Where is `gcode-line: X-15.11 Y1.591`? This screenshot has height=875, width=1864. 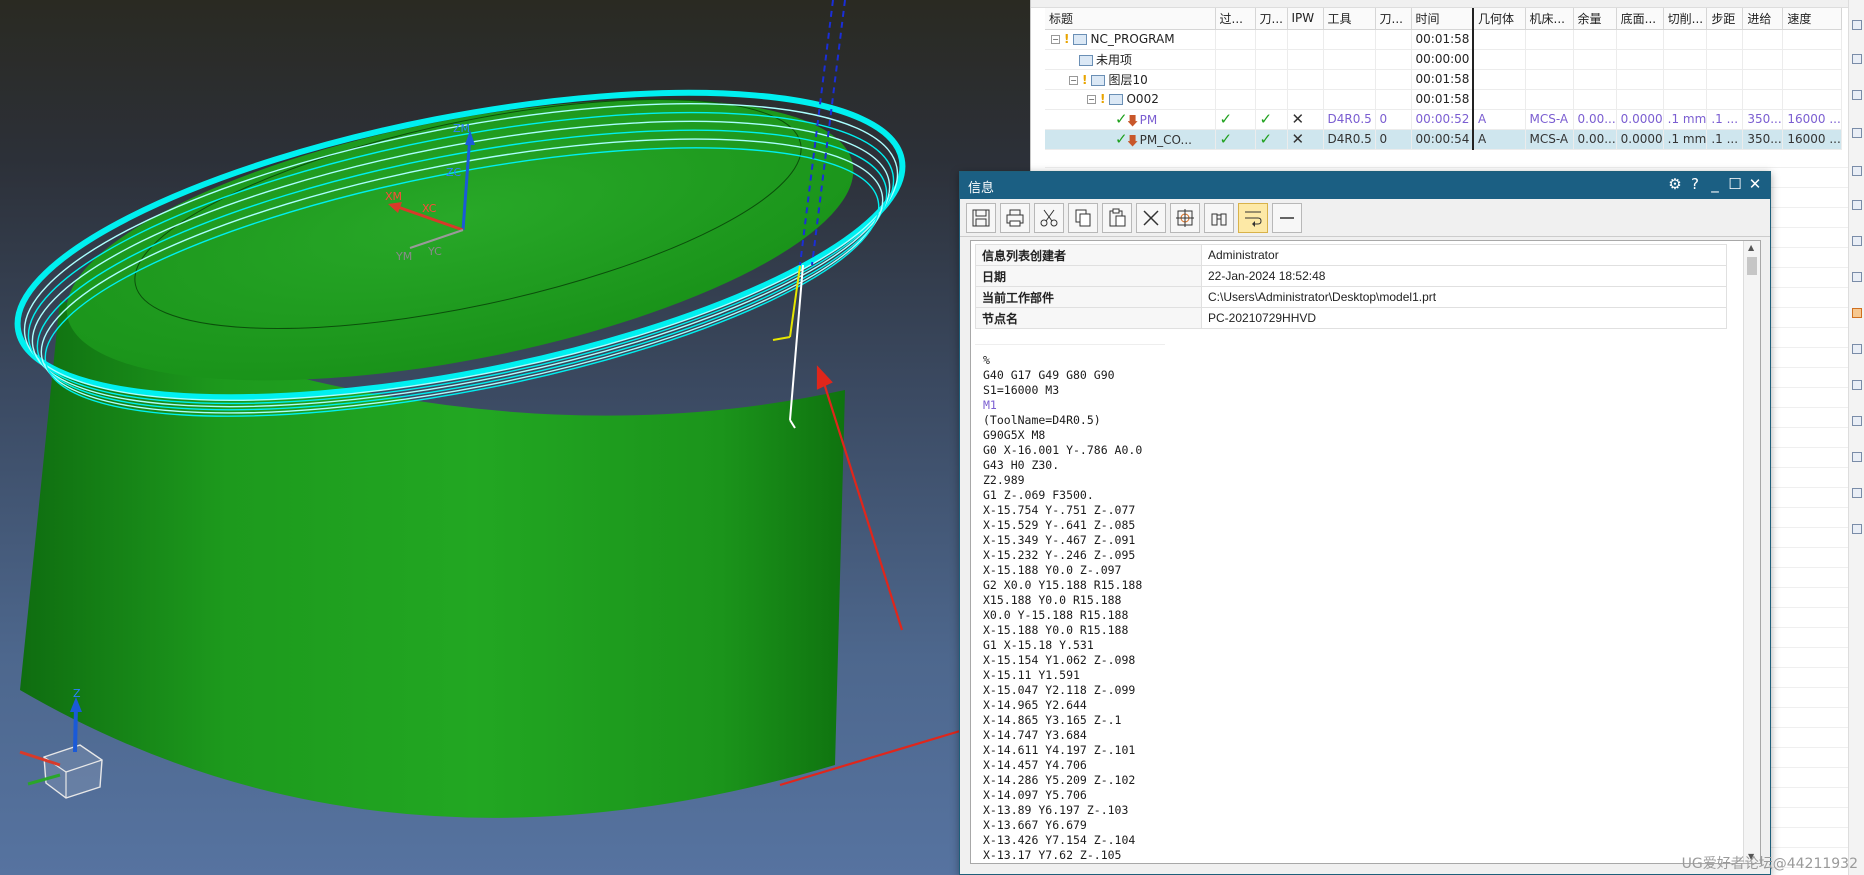
gcode-line: X-15.11 Y1.591 is located at coordinates (1031, 675).